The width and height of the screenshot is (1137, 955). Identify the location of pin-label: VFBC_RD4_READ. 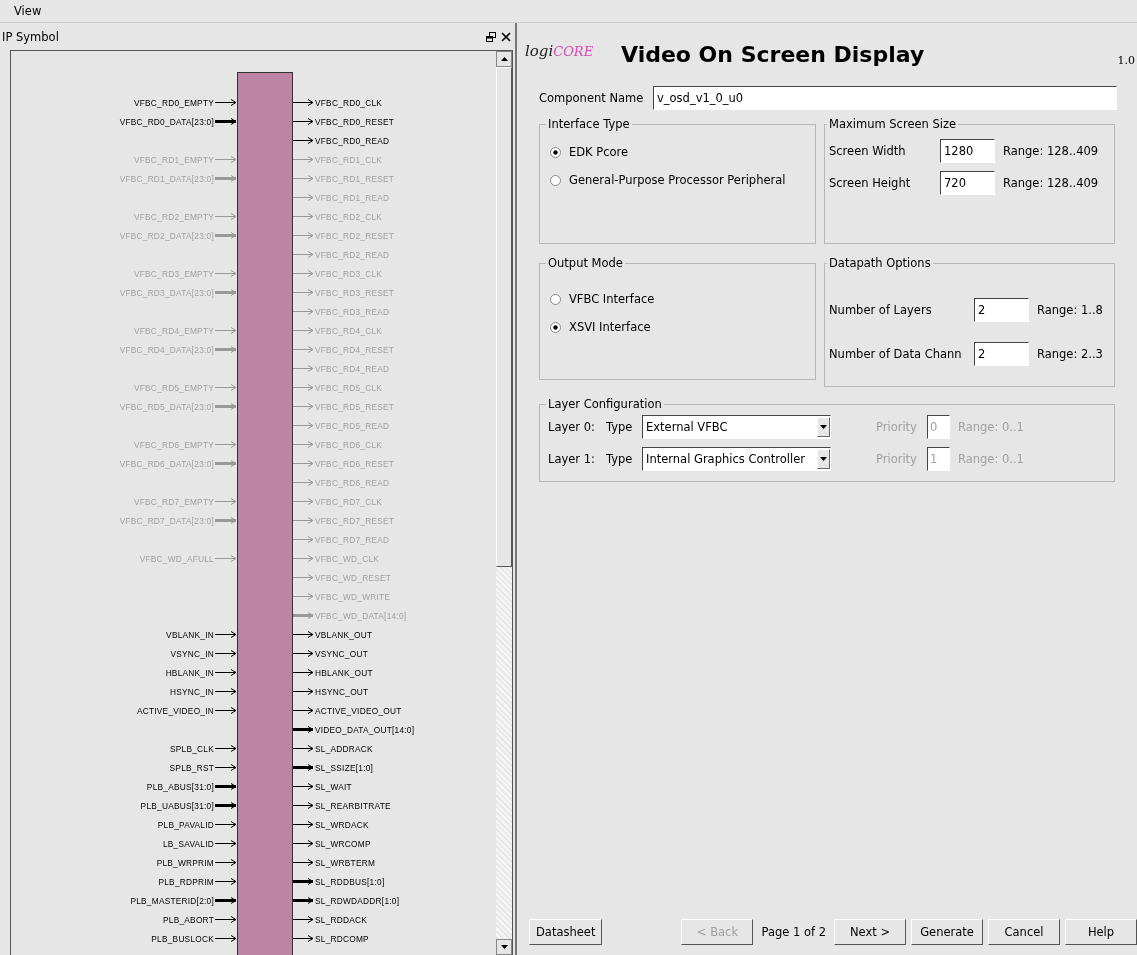
(352, 368).